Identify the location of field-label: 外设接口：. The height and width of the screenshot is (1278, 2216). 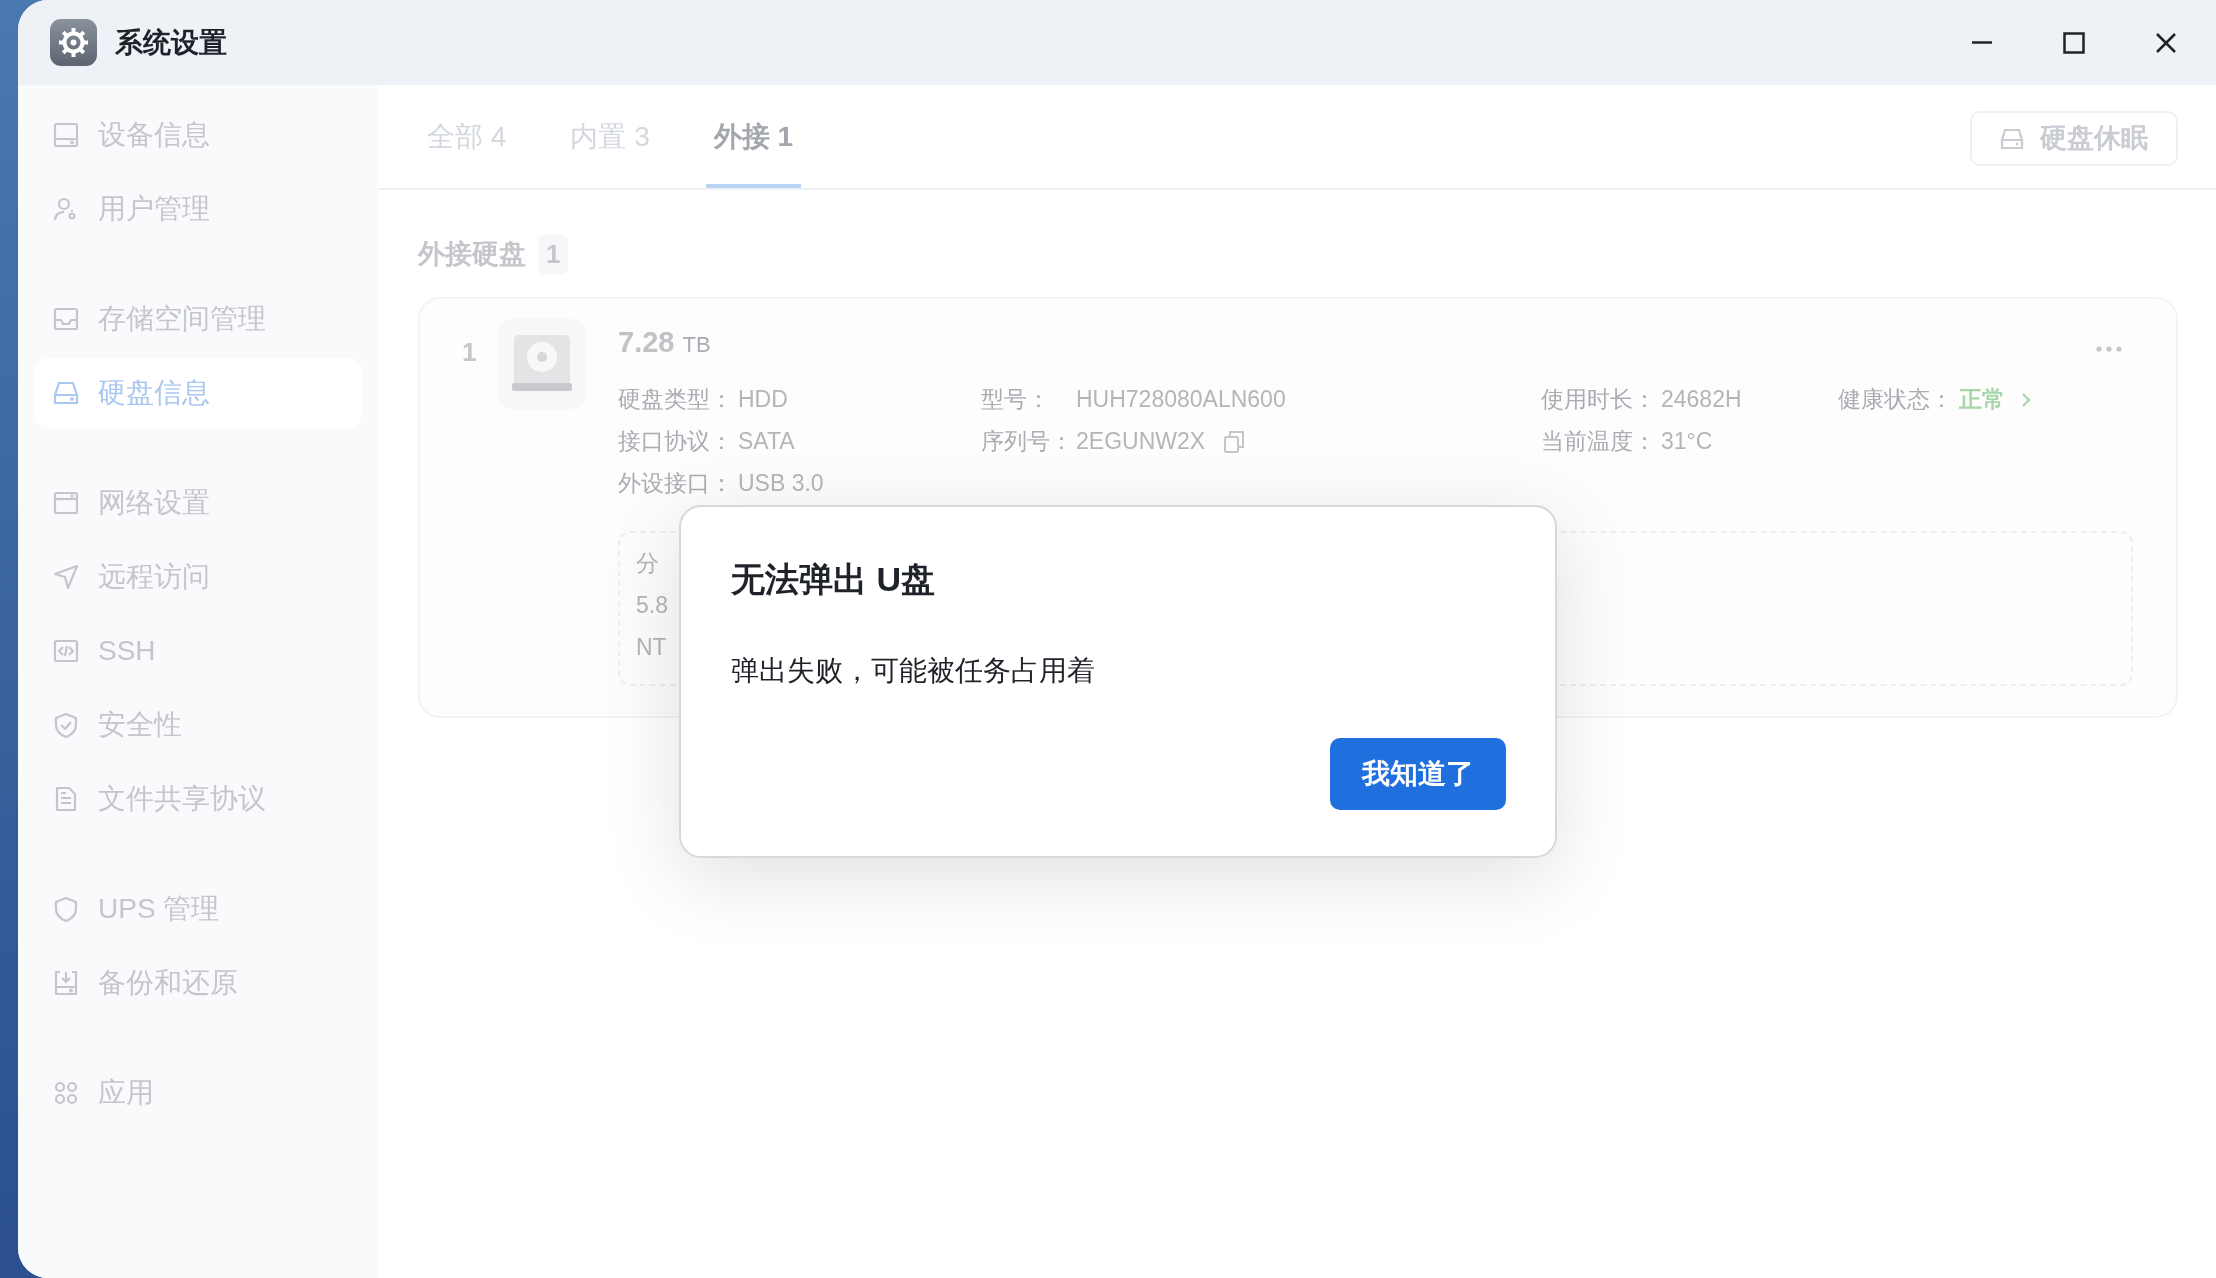
(676, 484).